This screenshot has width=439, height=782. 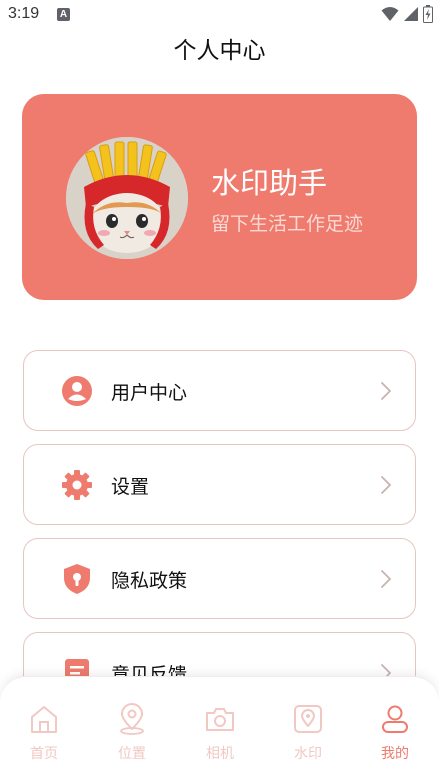 What do you see at coordinates (308, 754) in the screenshot?
I see `tab-label: 水印` at bounding box center [308, 754].